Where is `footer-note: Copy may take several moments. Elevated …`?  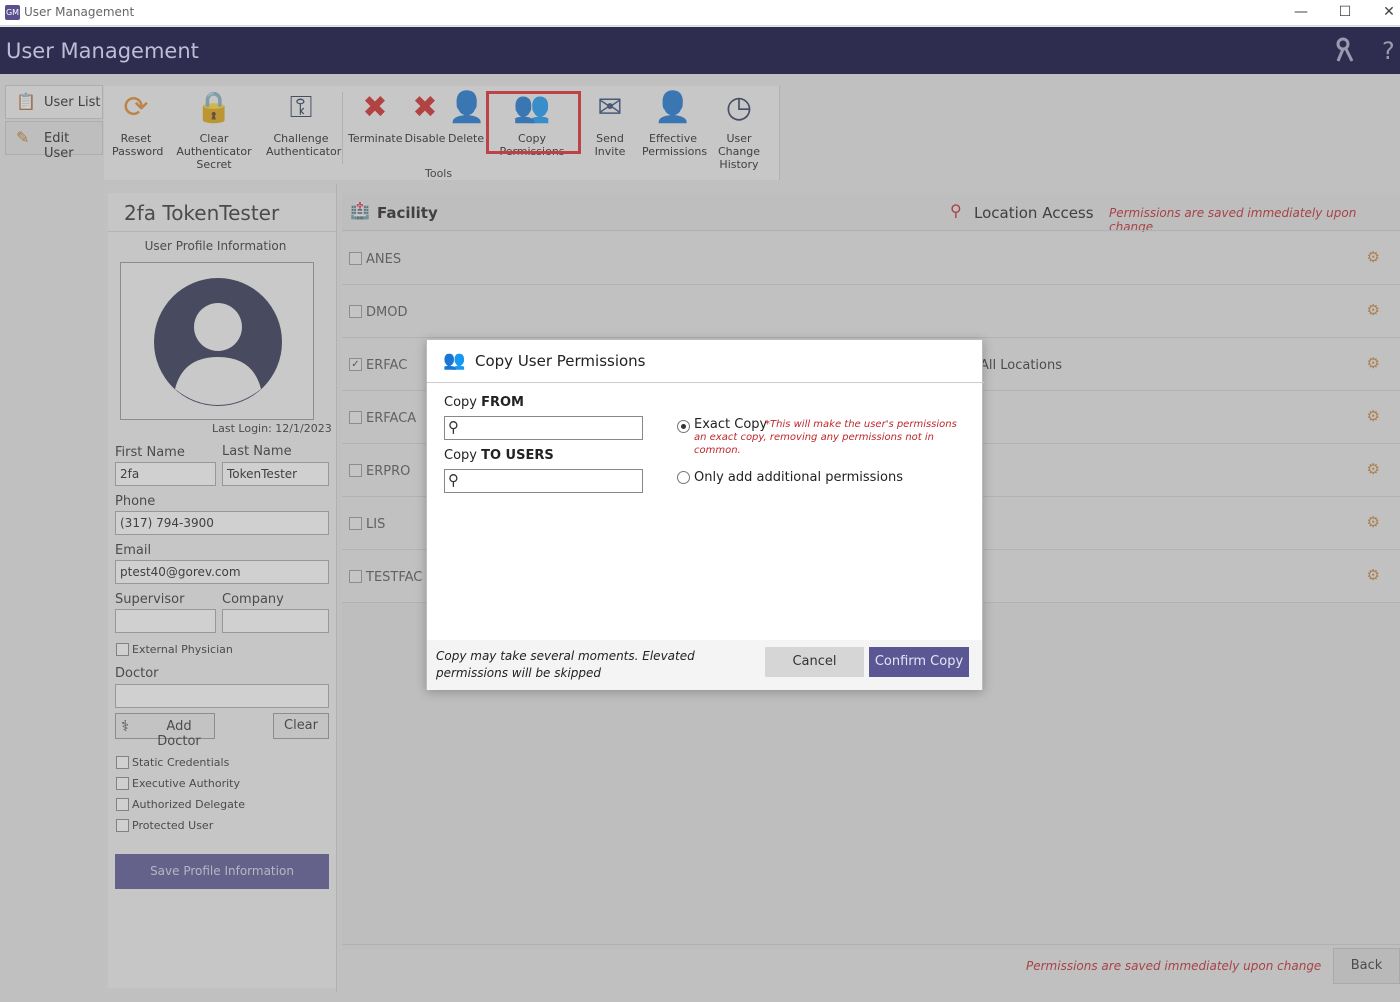 footer-note: Copy may take several moments. Elevated … is located at coordinates (565, 664).